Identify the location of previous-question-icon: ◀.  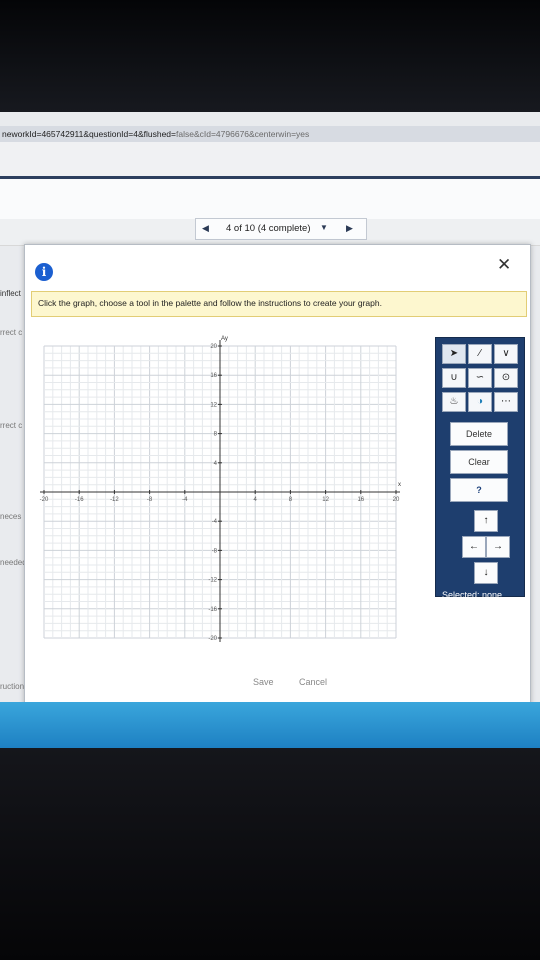
(205, 228).